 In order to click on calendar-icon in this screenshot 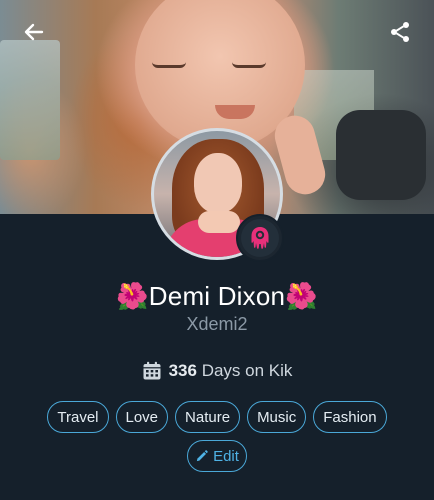, I will do `click(152, 370)`.